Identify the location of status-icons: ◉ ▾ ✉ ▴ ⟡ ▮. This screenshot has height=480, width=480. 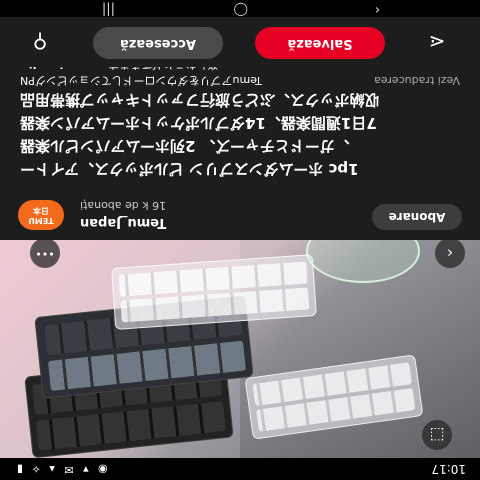
(61, 469).